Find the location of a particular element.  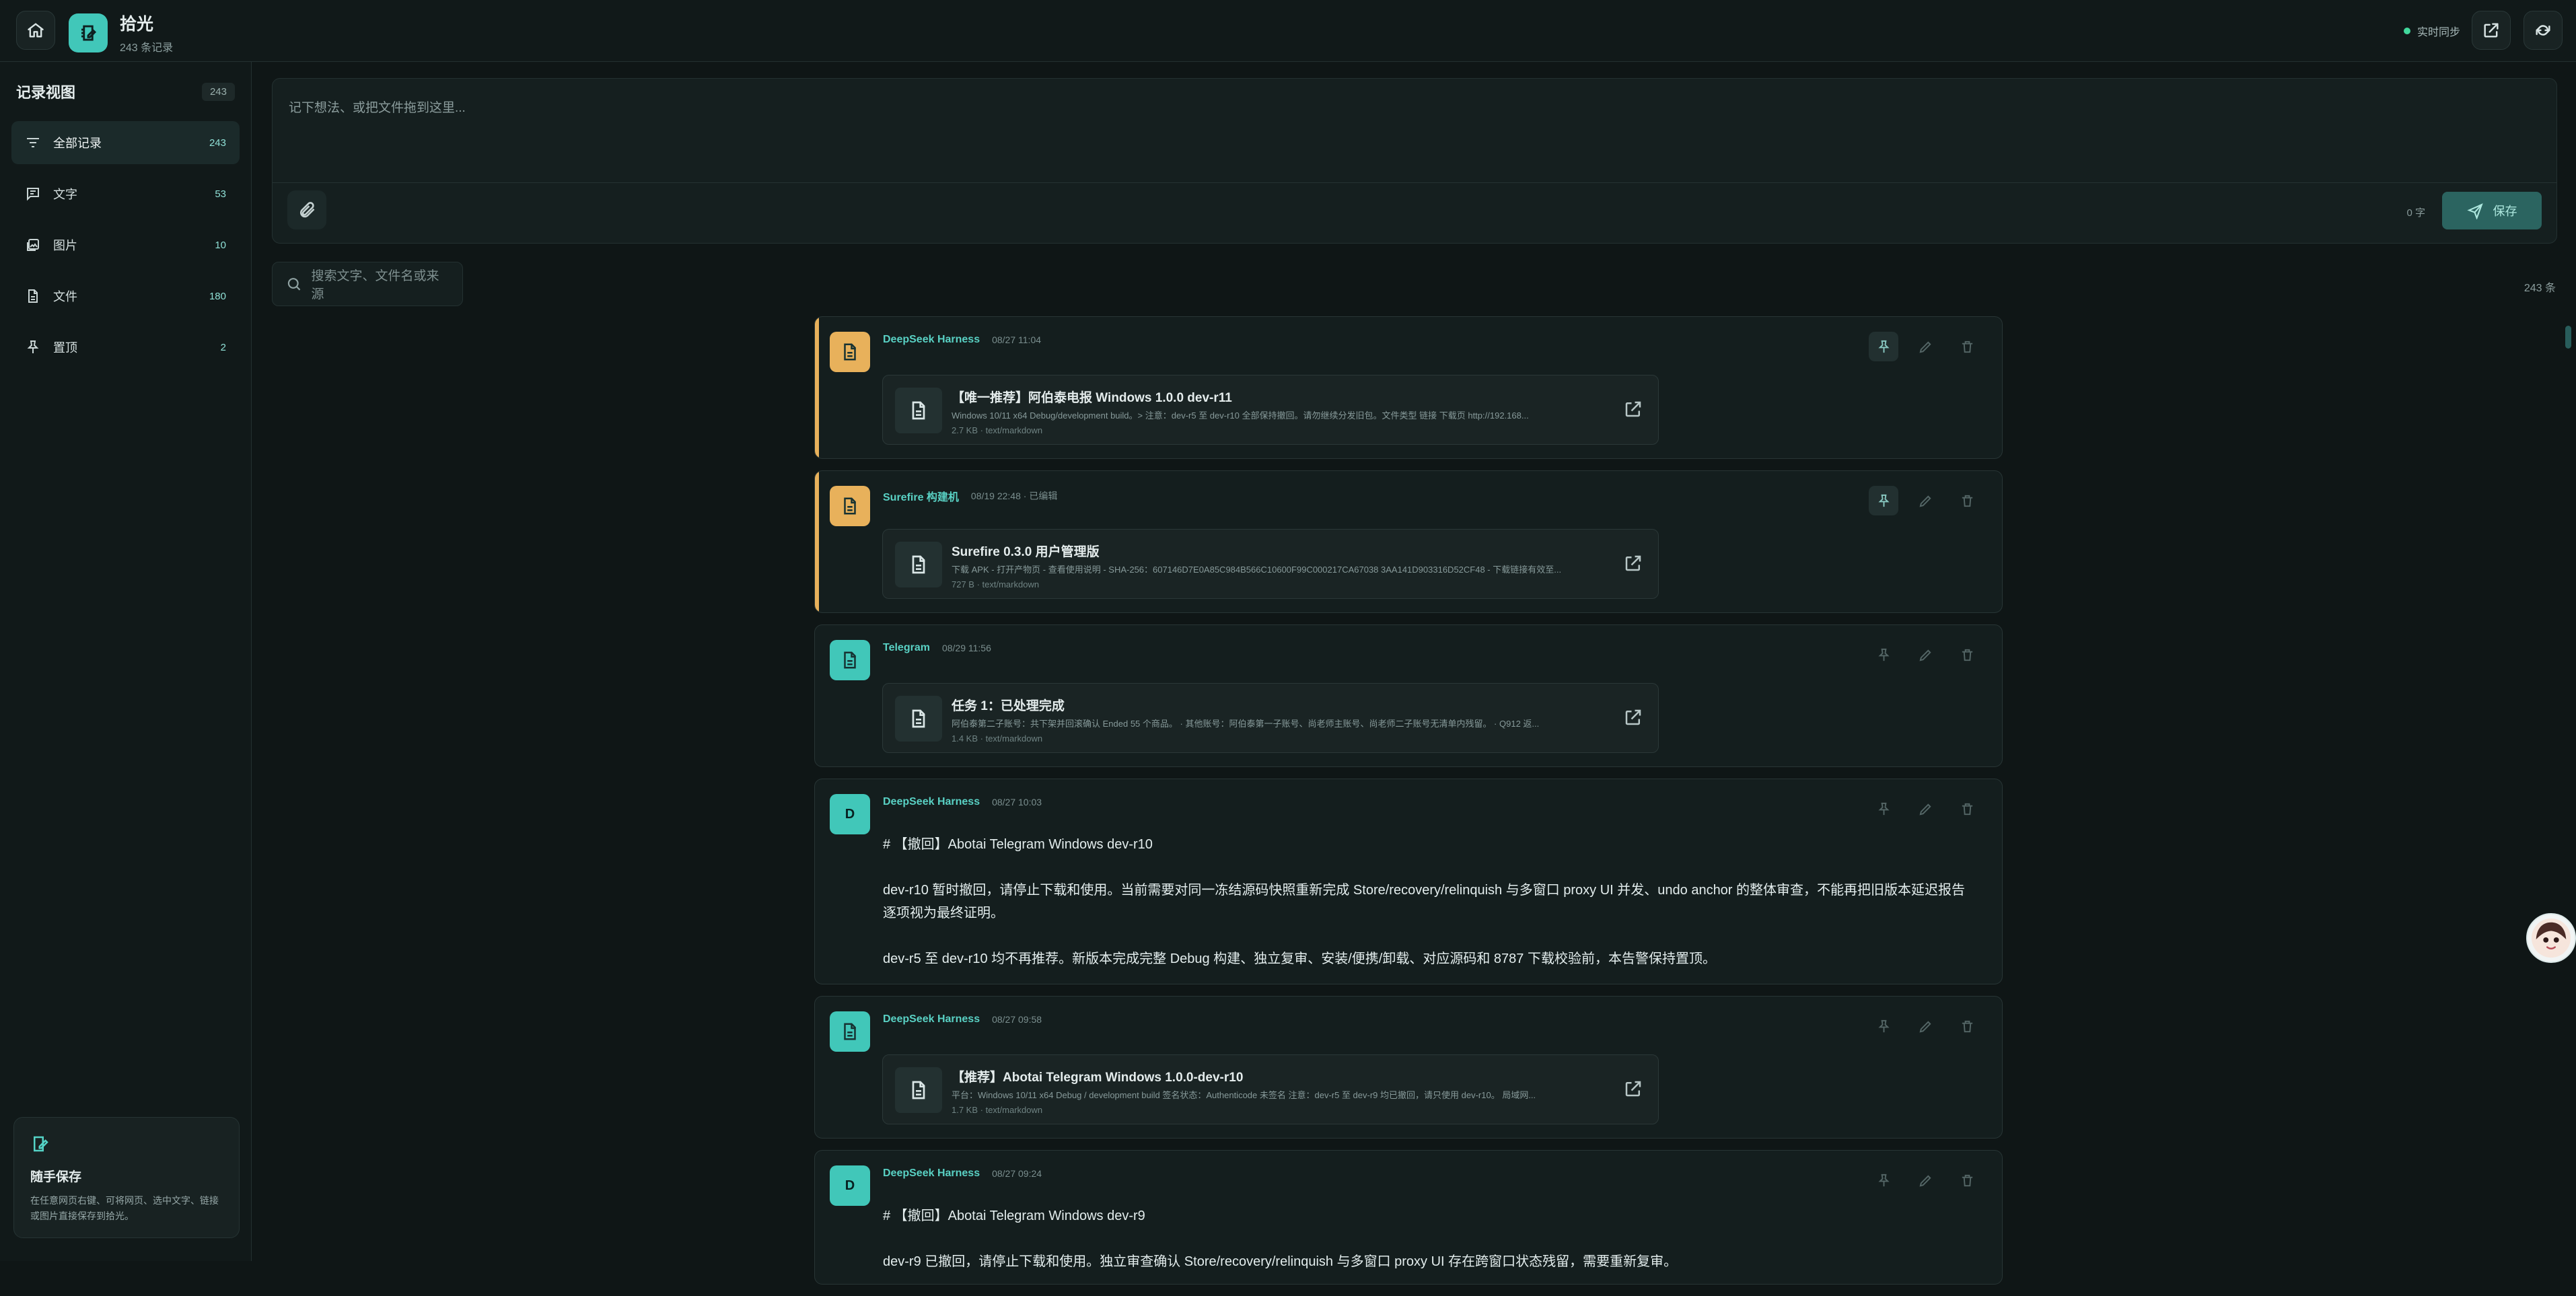

open-external-button is located at coordinates (2491, 30).